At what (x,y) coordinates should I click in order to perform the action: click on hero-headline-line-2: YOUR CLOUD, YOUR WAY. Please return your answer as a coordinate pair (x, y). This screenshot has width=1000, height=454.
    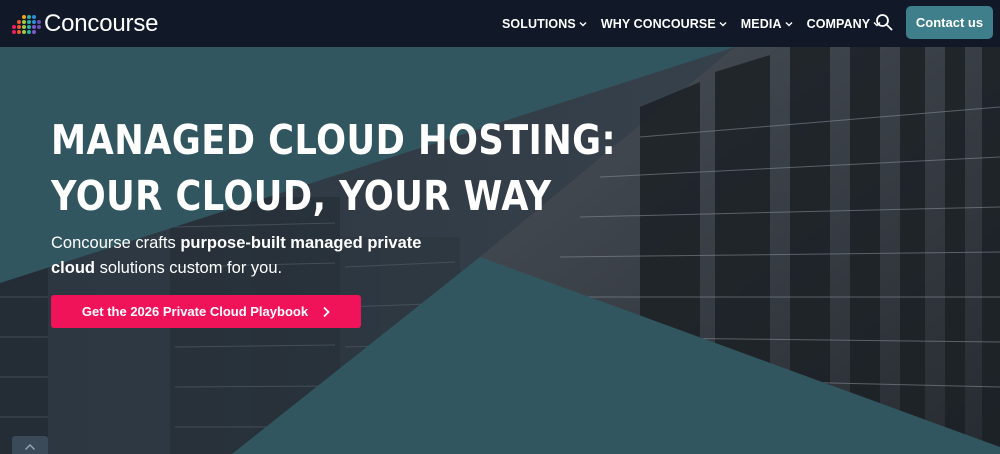
    Looking at the image, I should click on (301, 196).